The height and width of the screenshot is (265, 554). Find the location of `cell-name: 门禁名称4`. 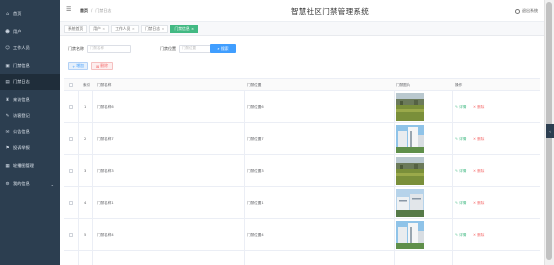

cell-name: 门禁名称4 is located at coordinates (105, 235).